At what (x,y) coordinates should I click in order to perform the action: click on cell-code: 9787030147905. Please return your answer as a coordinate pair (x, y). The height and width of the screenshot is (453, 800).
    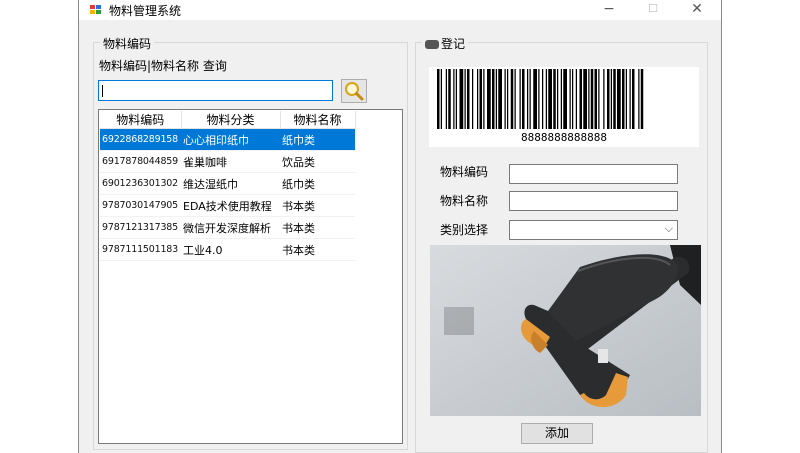
    Looking at the image, I should click on (140, 205).